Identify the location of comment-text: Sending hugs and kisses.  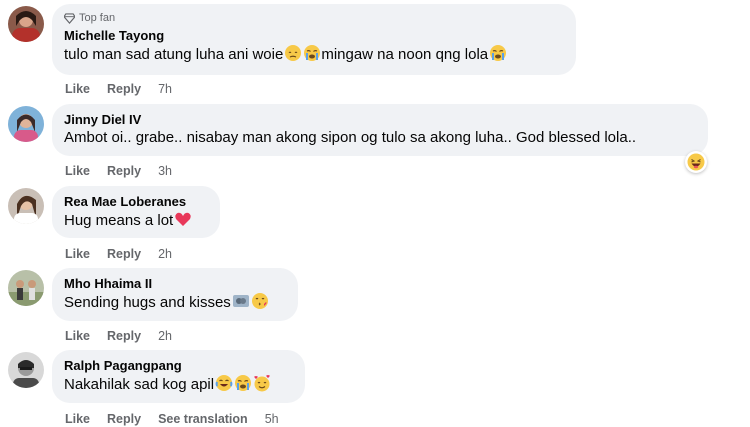
(175, 304).